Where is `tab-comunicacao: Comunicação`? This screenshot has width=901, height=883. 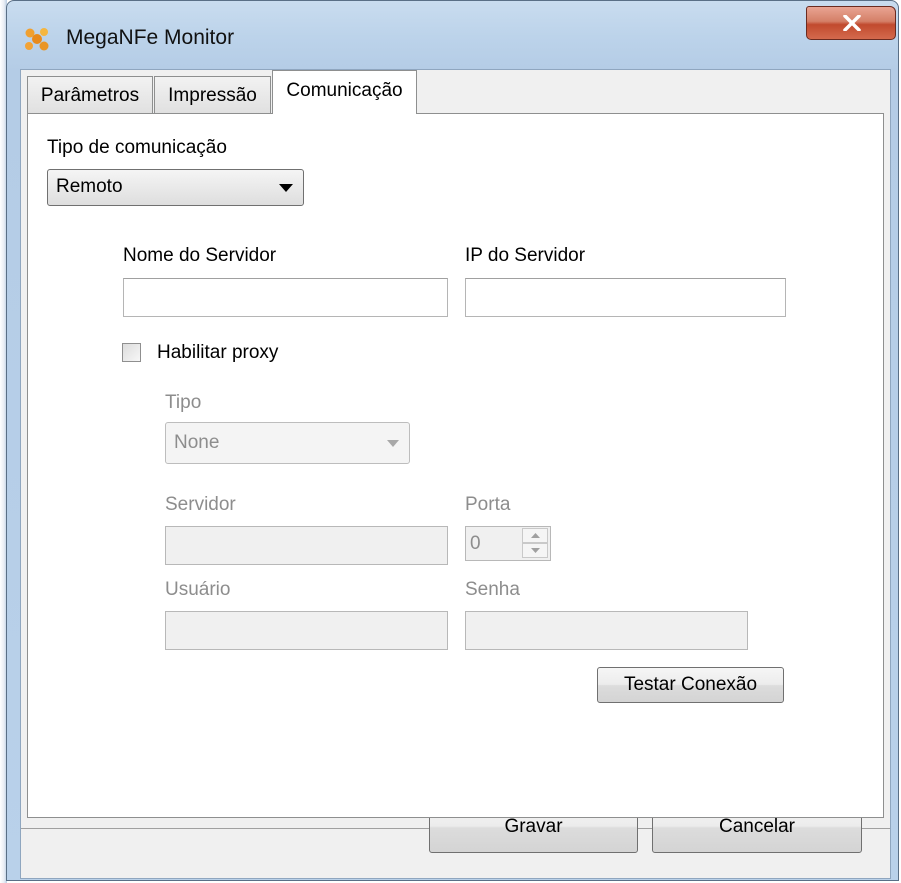
tab-comunicacao: Comunicação is located at coordinates (344, 92).